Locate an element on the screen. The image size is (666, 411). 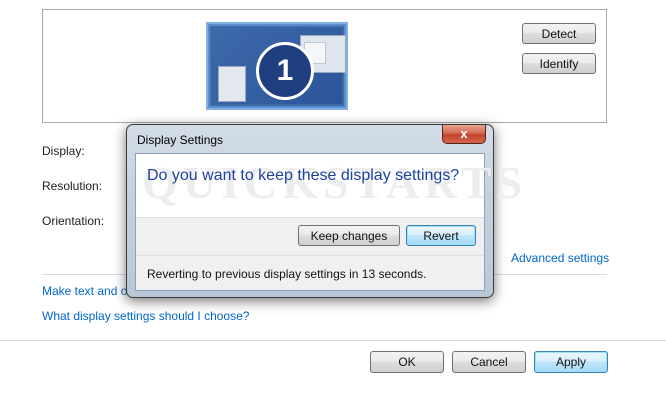
ok-button: OK is located at coordinates (407, 362).